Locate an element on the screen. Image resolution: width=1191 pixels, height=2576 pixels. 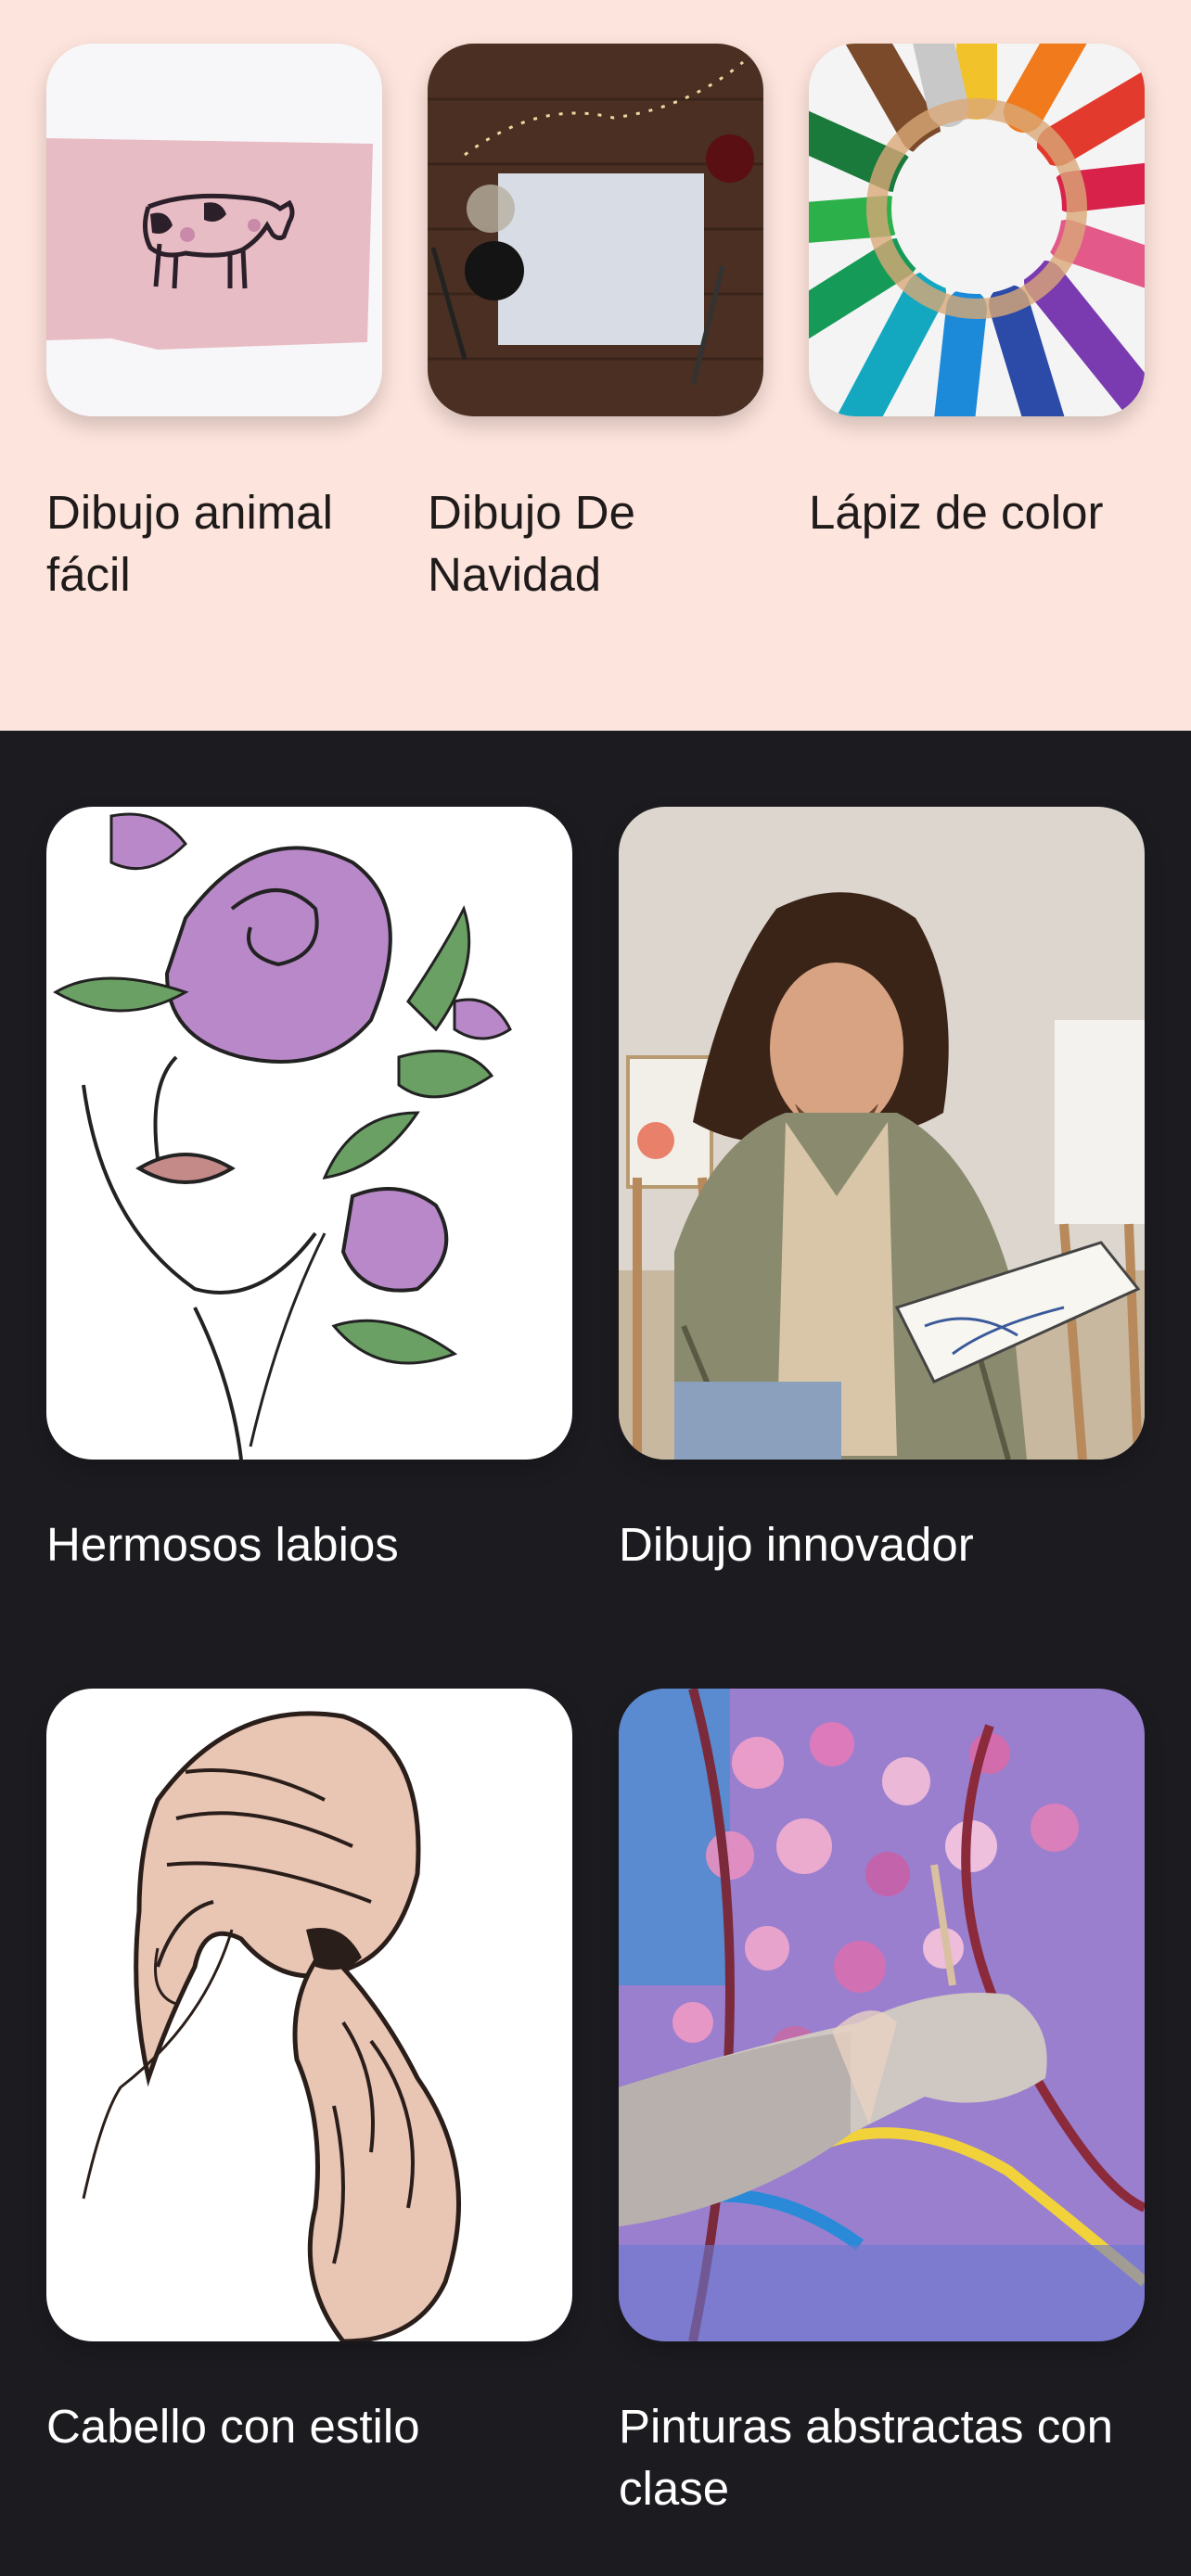
ponytail-drawing-image is located at coordinates (309, 2015).